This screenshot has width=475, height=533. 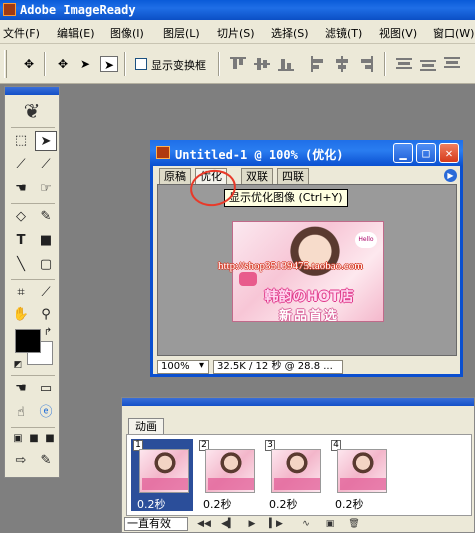 What do you see at coordinates (308, 315) in the screenshot?
I see `shop-subtitle-text: 新品首选` at bounding box center [308, 315].